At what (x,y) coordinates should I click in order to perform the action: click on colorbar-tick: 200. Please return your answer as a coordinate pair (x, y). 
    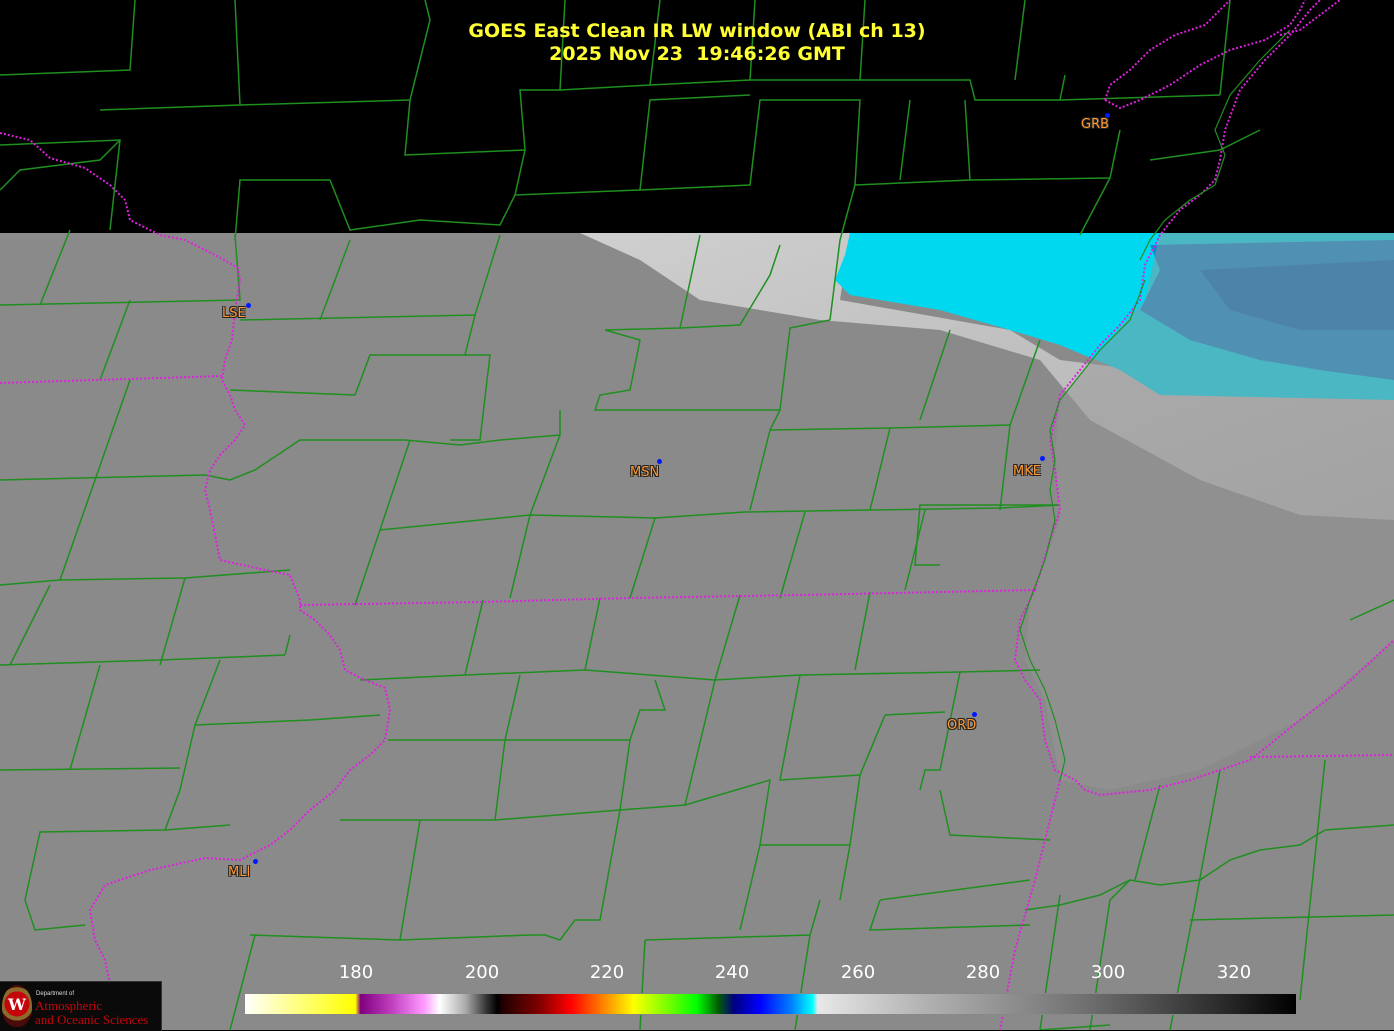
    Looking at the image, I should click on (482, 972).